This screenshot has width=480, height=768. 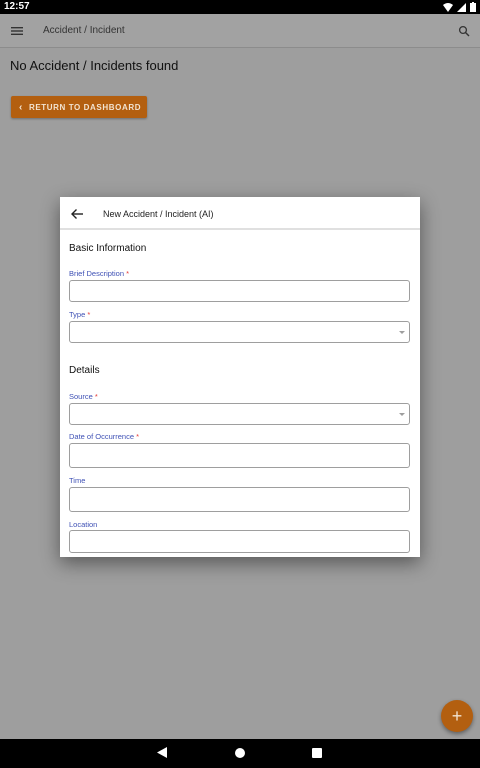 I want to click on section-title-basic: Basic Information, so click(x=108, y=248).